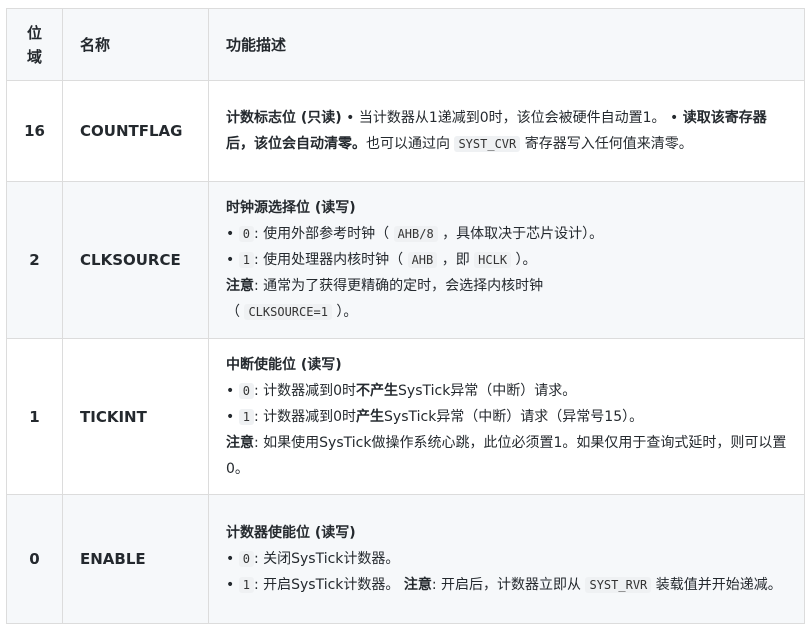  I want to click on option-line: • 0: 计数器减到0时不产生SysTick异常（中断）请求。, so click(401, 390).